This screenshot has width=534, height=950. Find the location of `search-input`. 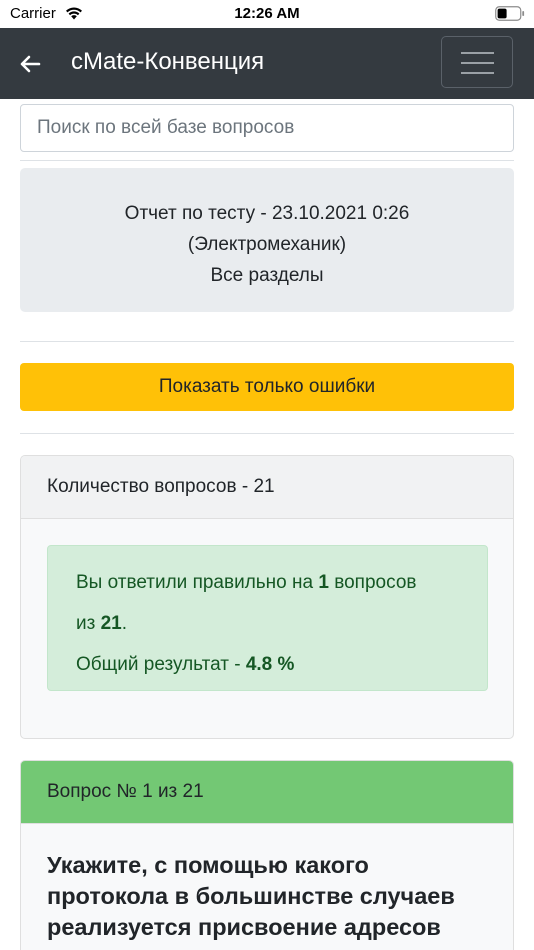

search-input is located at coordinates (267, 128).